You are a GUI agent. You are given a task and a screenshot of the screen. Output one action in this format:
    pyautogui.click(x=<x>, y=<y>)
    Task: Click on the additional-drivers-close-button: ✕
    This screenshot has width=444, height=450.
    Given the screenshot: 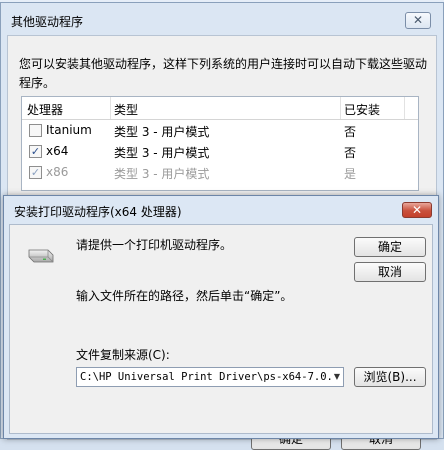 What is the action you would take?
    pyautogui.click(x=418, y=20)
    